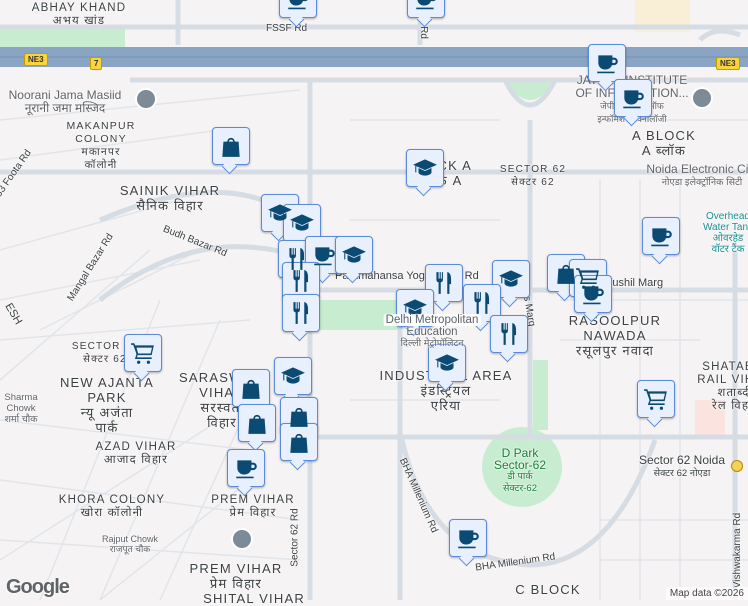 This screenshot has height=606, width=748. Describe the element at coordinates (170, 198) in the screenshot. I see `area-sainik-vihar: SAINIK VIHAR सैनिक विहार` at that location.